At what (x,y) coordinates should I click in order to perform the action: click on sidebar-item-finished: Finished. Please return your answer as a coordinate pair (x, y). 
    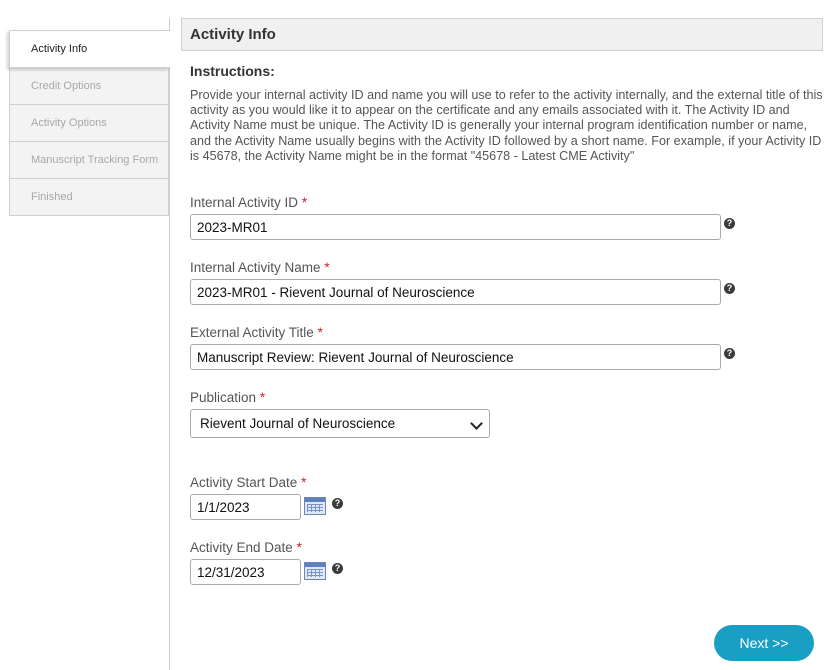
    Looking at the image, I should click on (89, 197).